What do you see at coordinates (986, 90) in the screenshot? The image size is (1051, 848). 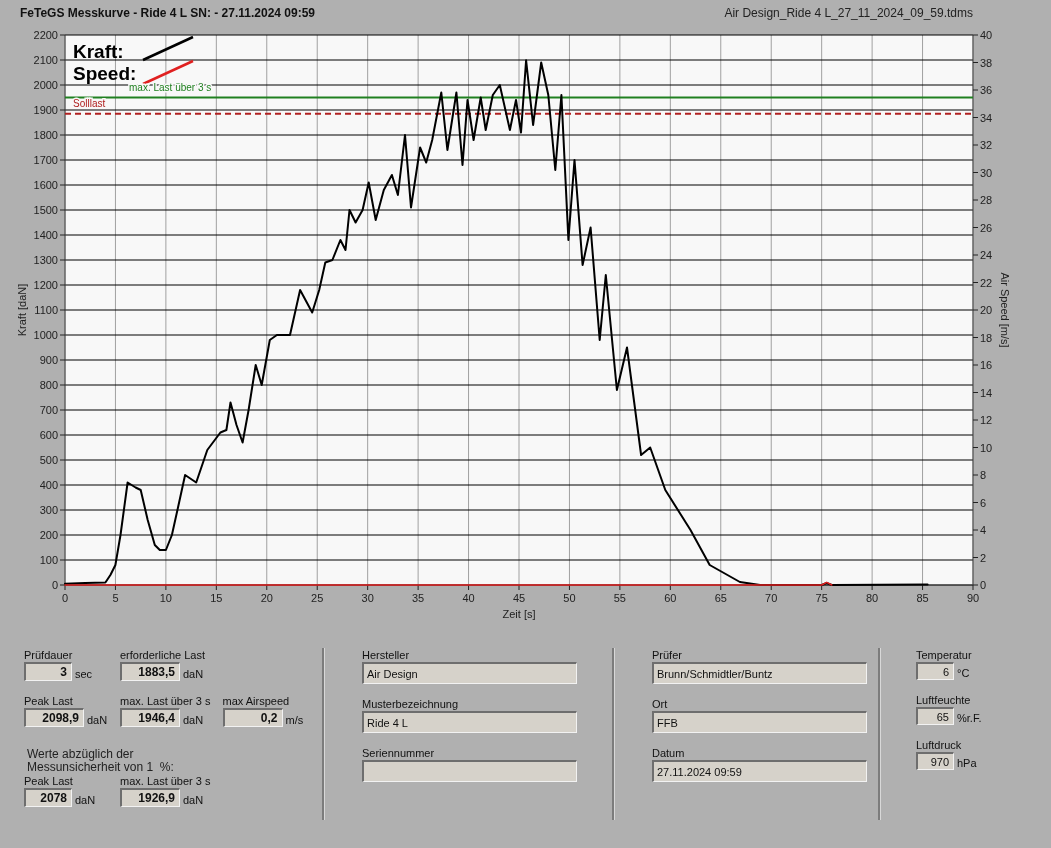 I see `axis-tick-label: 36` at bounding box center [986, 90].